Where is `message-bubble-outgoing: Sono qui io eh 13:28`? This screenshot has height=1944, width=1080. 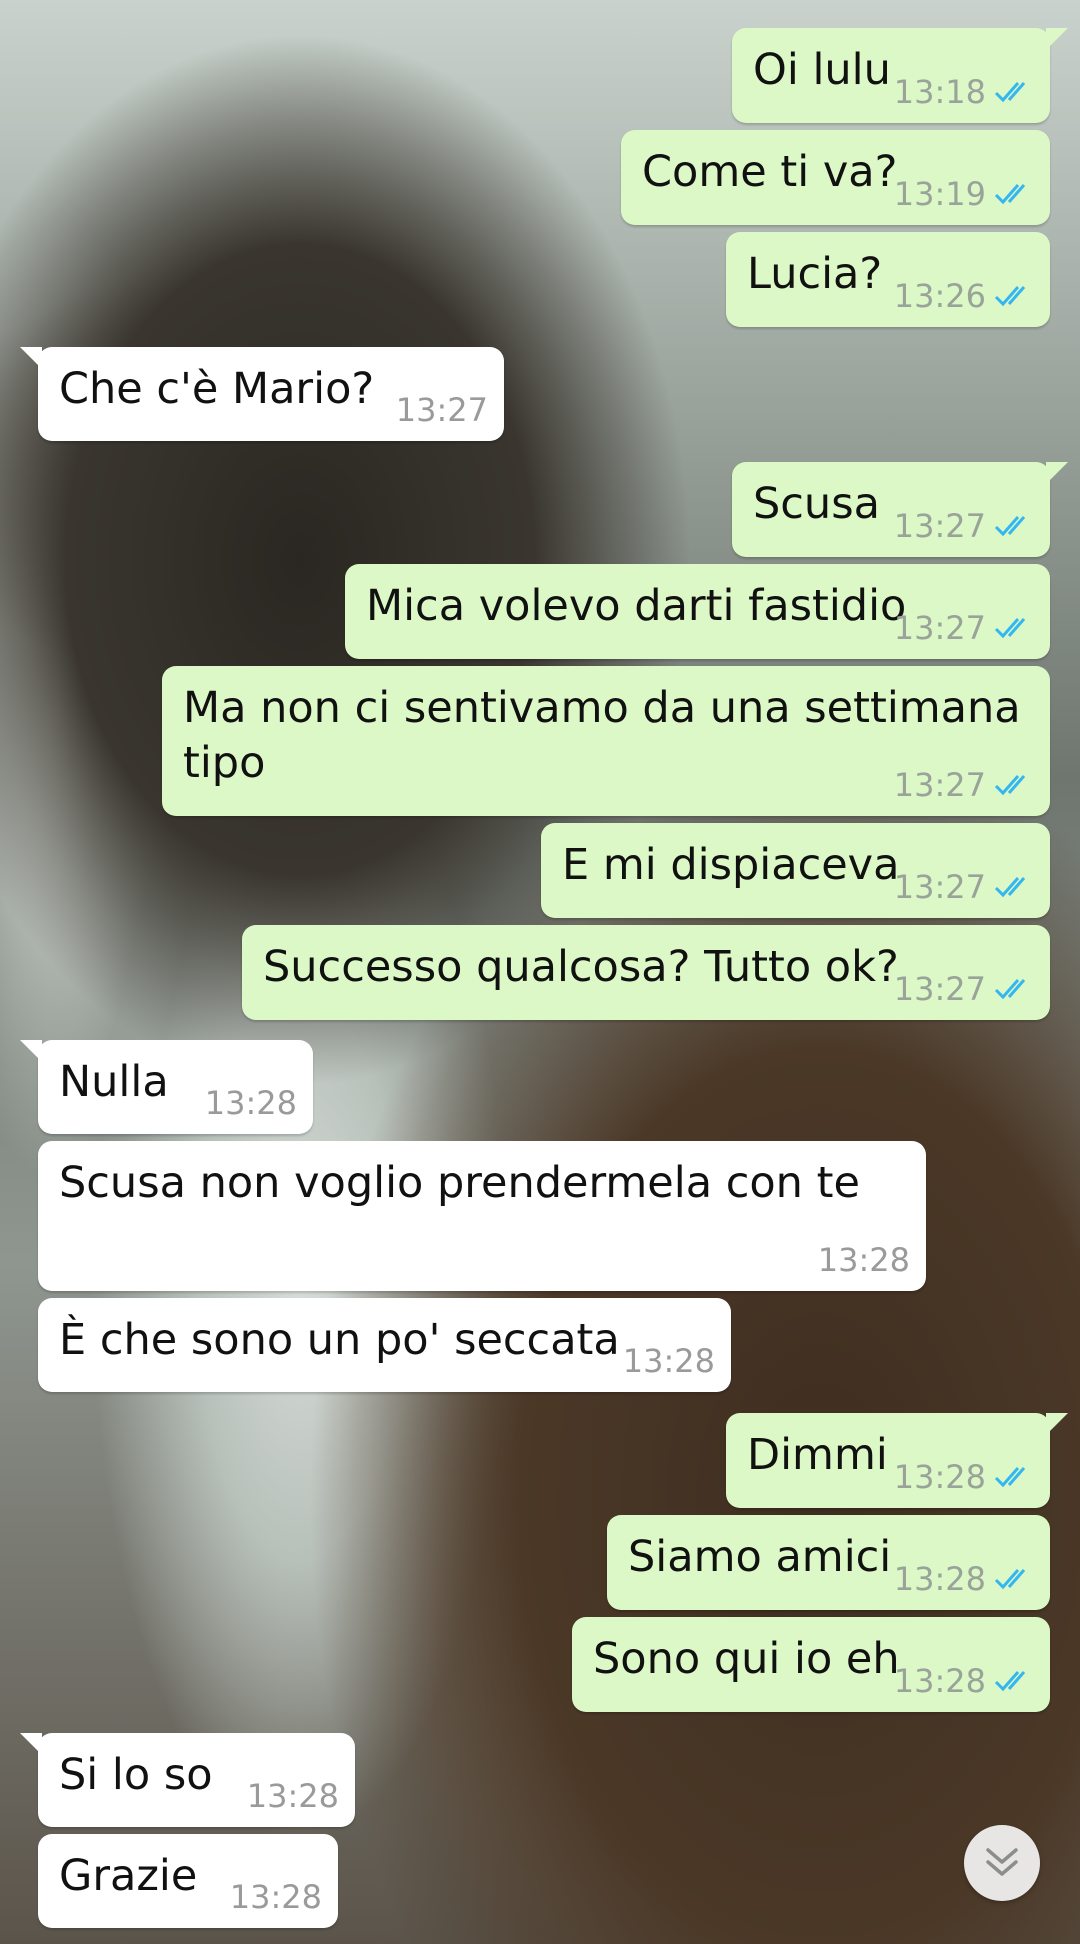 message-bubble-outgoing: Sono qui io eh 13:28 is located at coordinates (811, 1664).